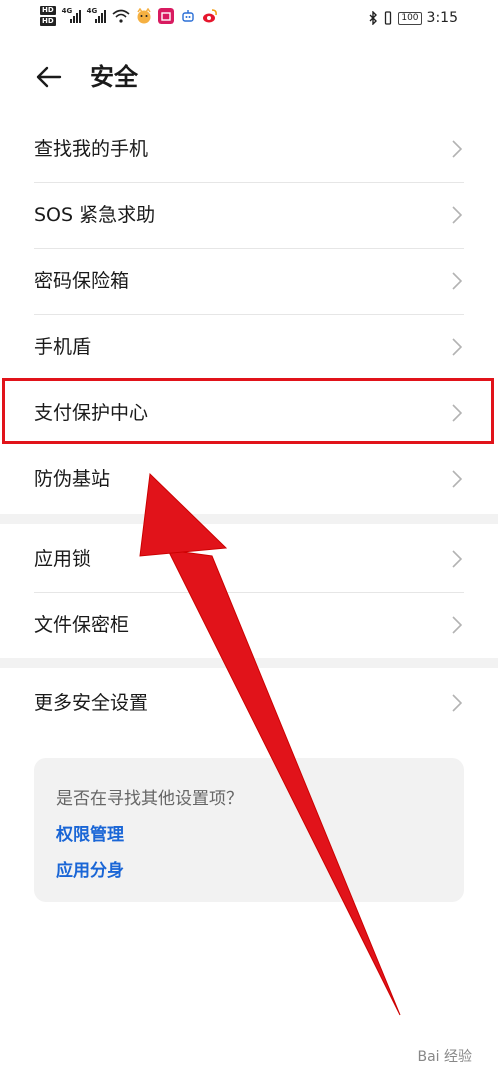  What do you see at coordinates (49, 77) in the screenshot?
I see `back-arrow-icon` at bounding box center [49, 77].